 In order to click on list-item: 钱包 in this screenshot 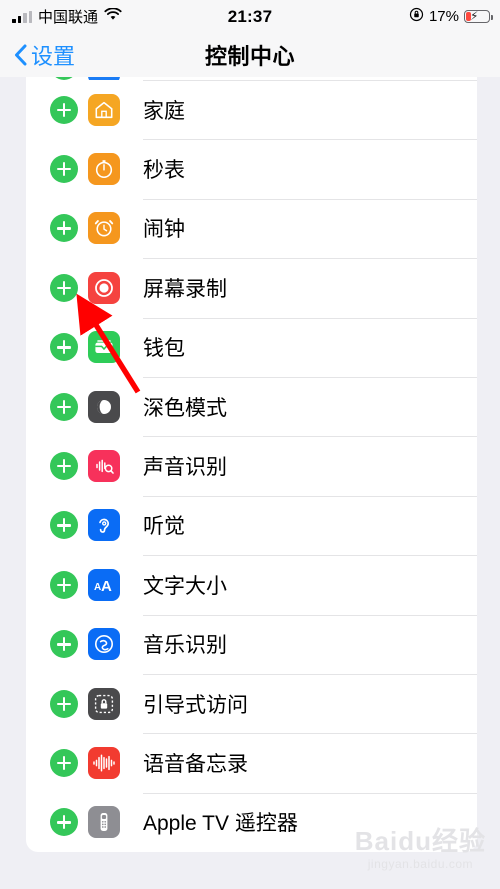, I will do `click(251, 347)`.